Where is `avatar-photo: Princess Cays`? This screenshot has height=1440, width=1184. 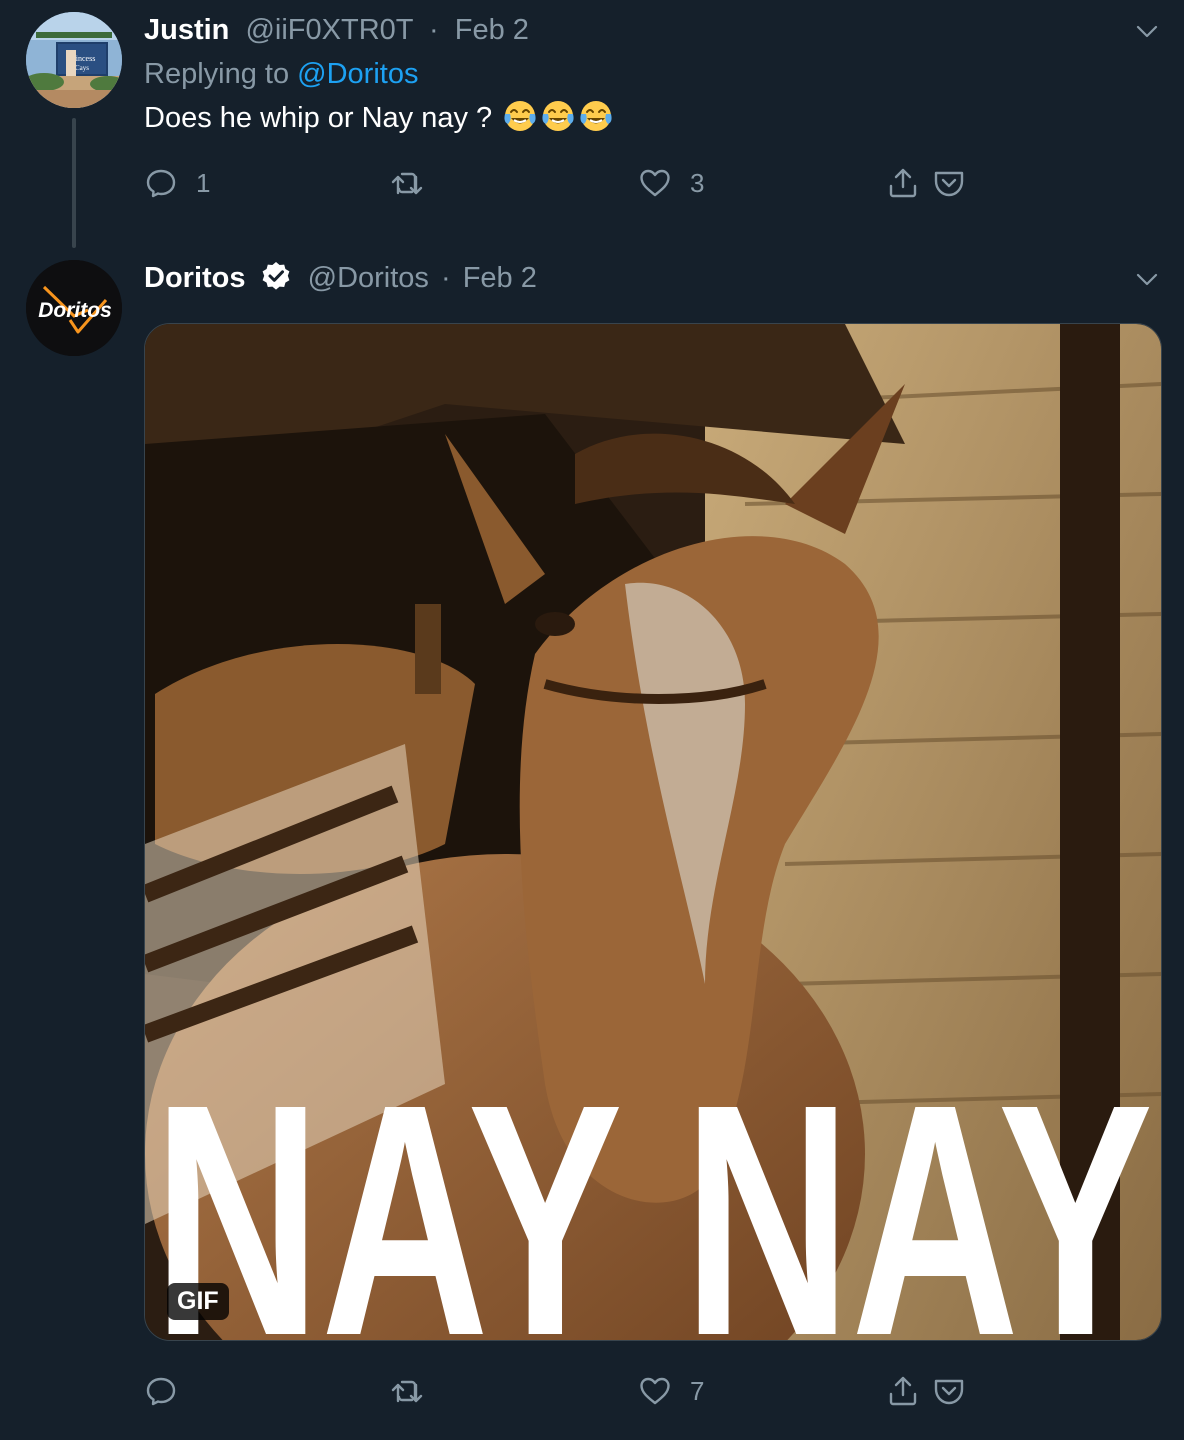 avatar-photo: Princess Cays is located at coordinates (74, 60).